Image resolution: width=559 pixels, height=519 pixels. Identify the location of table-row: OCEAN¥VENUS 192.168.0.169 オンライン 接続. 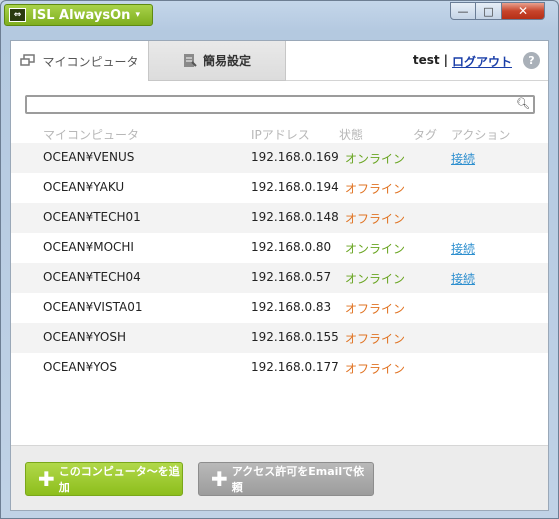
(279, 158).